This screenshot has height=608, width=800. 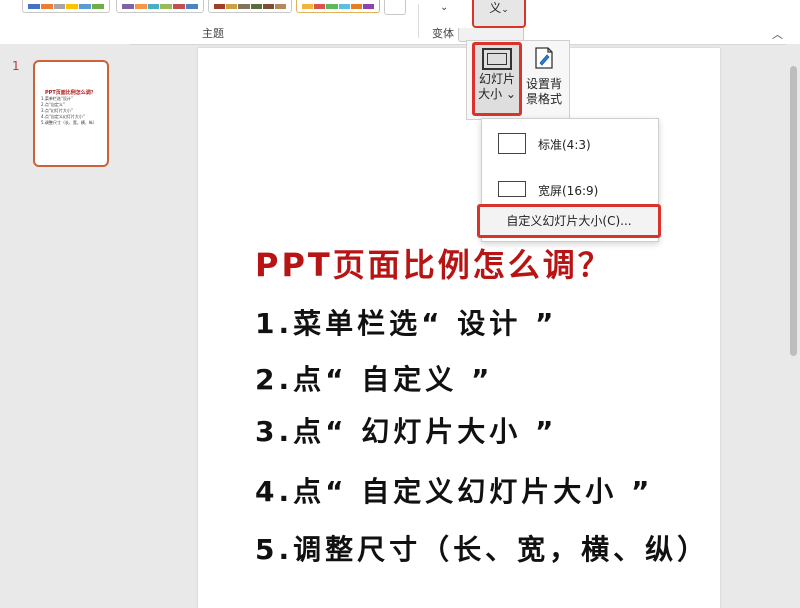 What do you see at coordinates (374, 378) in the screenshot?
I see `slide-step-2: 2.点“ 自定义 ”` at bounding box center [374, 378].